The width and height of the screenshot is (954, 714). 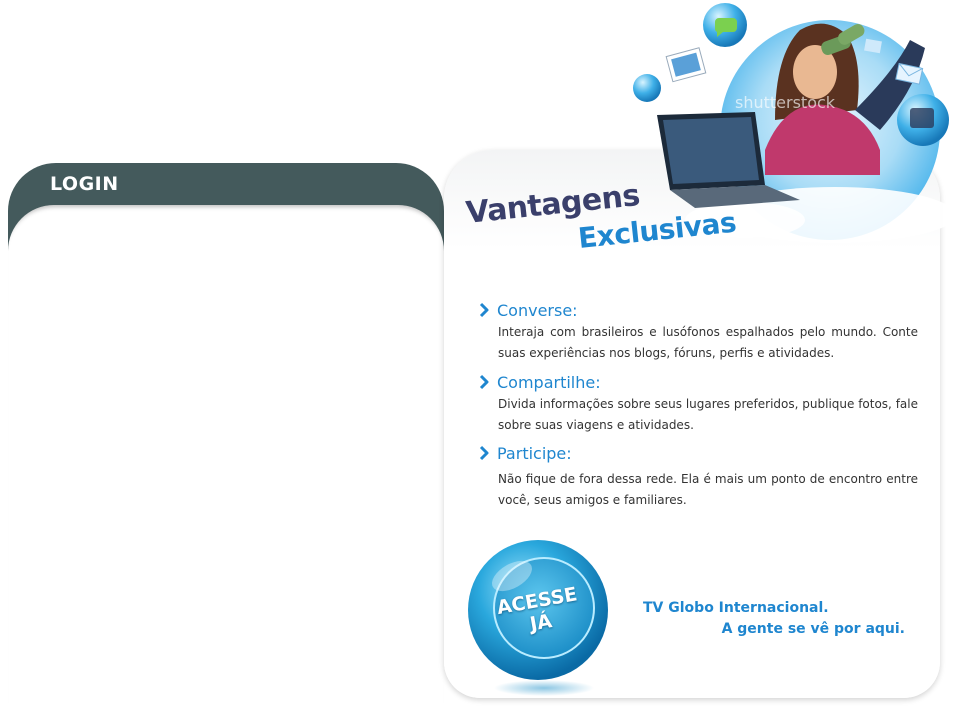 What do you see at coordinates (537, 310) in the screenshot?
I see `advantage-title: Converse:` at bounding box center [537, 310].